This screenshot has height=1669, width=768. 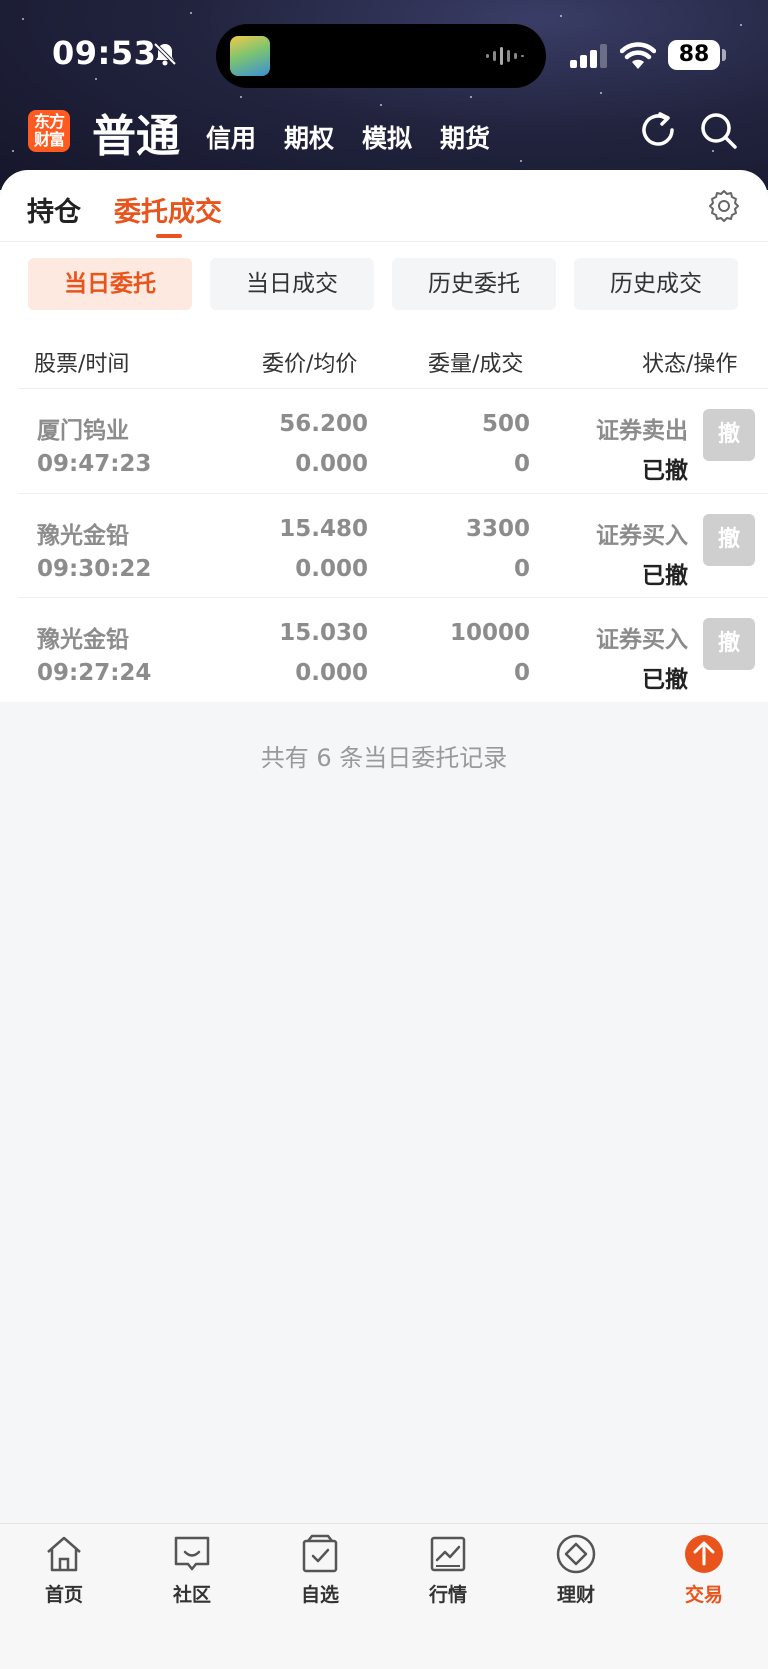 I want to click on battery-indicator: 88, so click(x=694, y=55).